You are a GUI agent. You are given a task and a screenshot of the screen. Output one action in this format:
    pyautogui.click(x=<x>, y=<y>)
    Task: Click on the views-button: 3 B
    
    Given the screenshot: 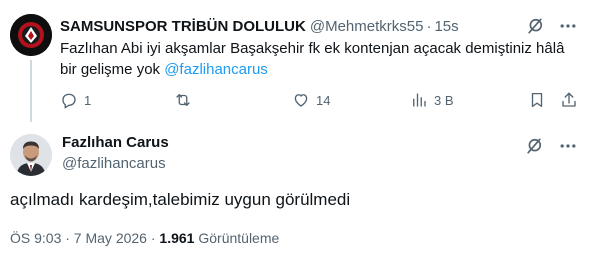 What is the action you would take?
    pyautogui.click(x=432, y=100)
    